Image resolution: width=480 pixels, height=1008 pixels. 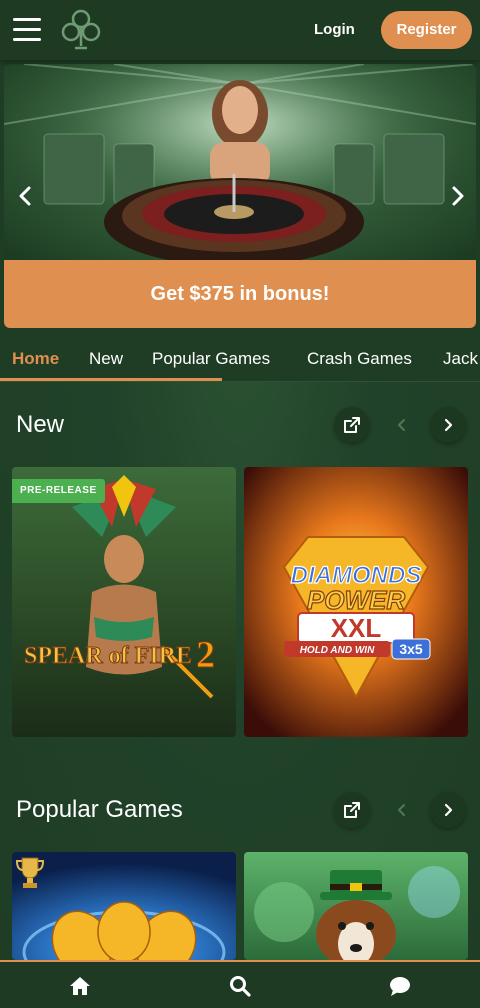 I want to click on tab-new: New, so click(x=106, y=359).